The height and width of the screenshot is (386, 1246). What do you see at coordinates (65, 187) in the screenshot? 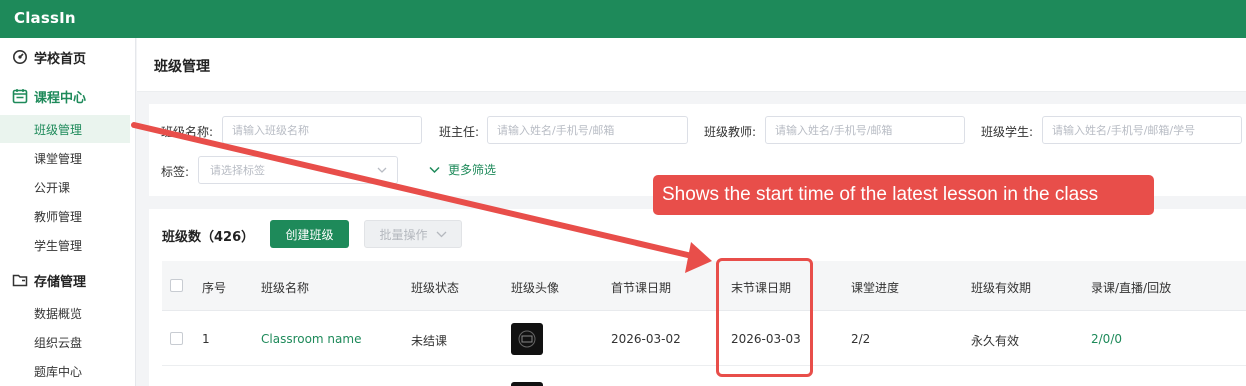
I see `sidebar-item-open-class: 公开课` at bounding box center [65, 187].